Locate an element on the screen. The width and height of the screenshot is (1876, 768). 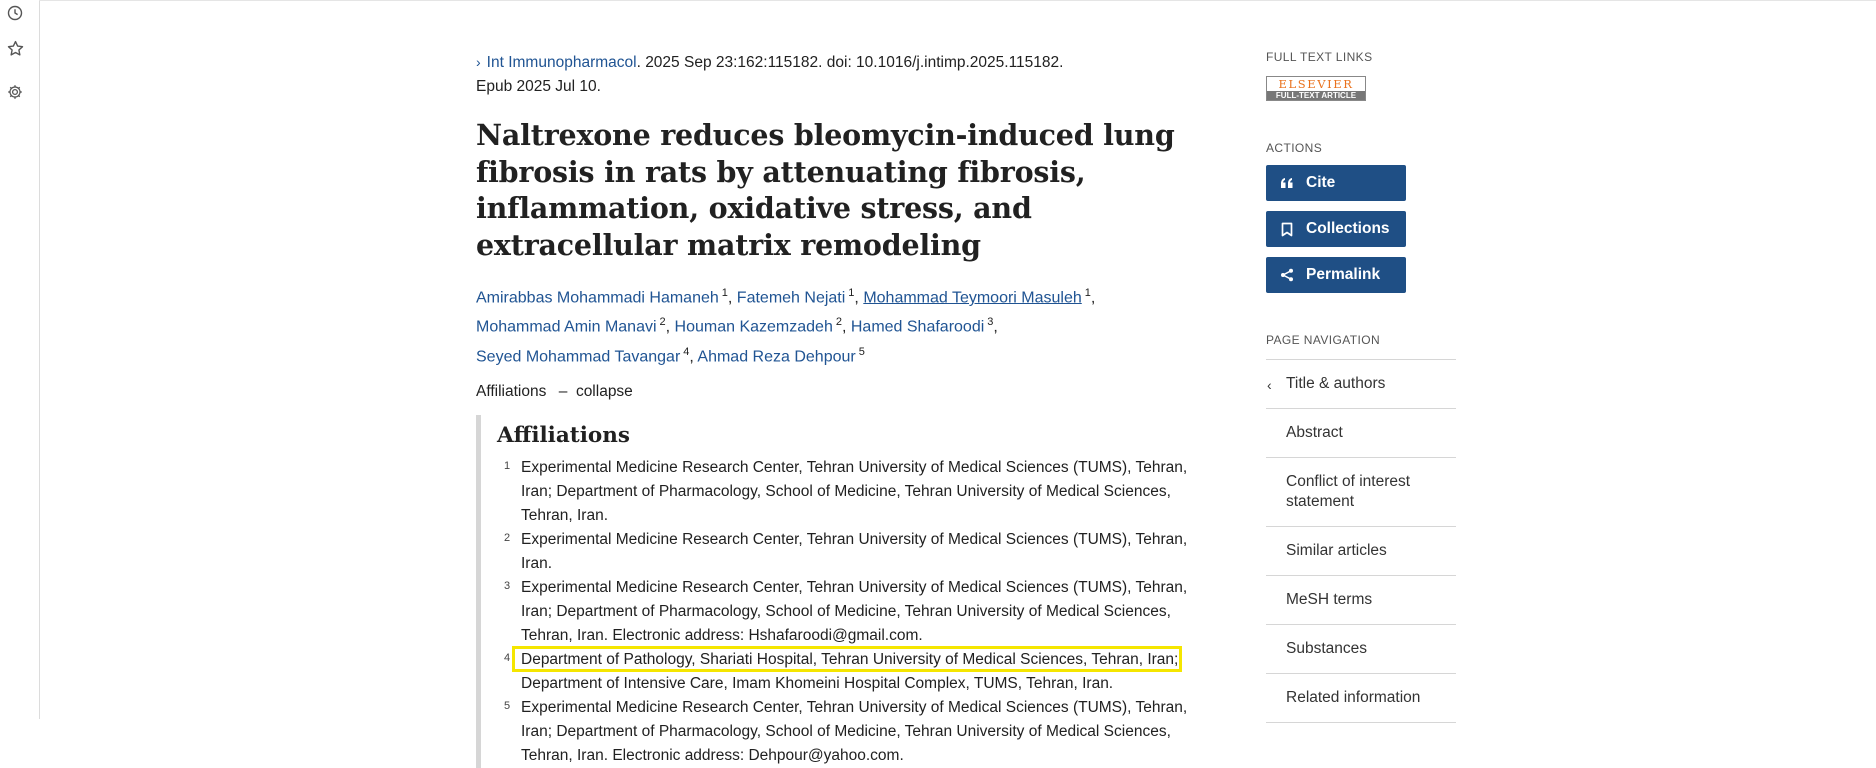
actions-section: ACTIONS Cite Collections Permalink is located at coordinates (1361, 217).